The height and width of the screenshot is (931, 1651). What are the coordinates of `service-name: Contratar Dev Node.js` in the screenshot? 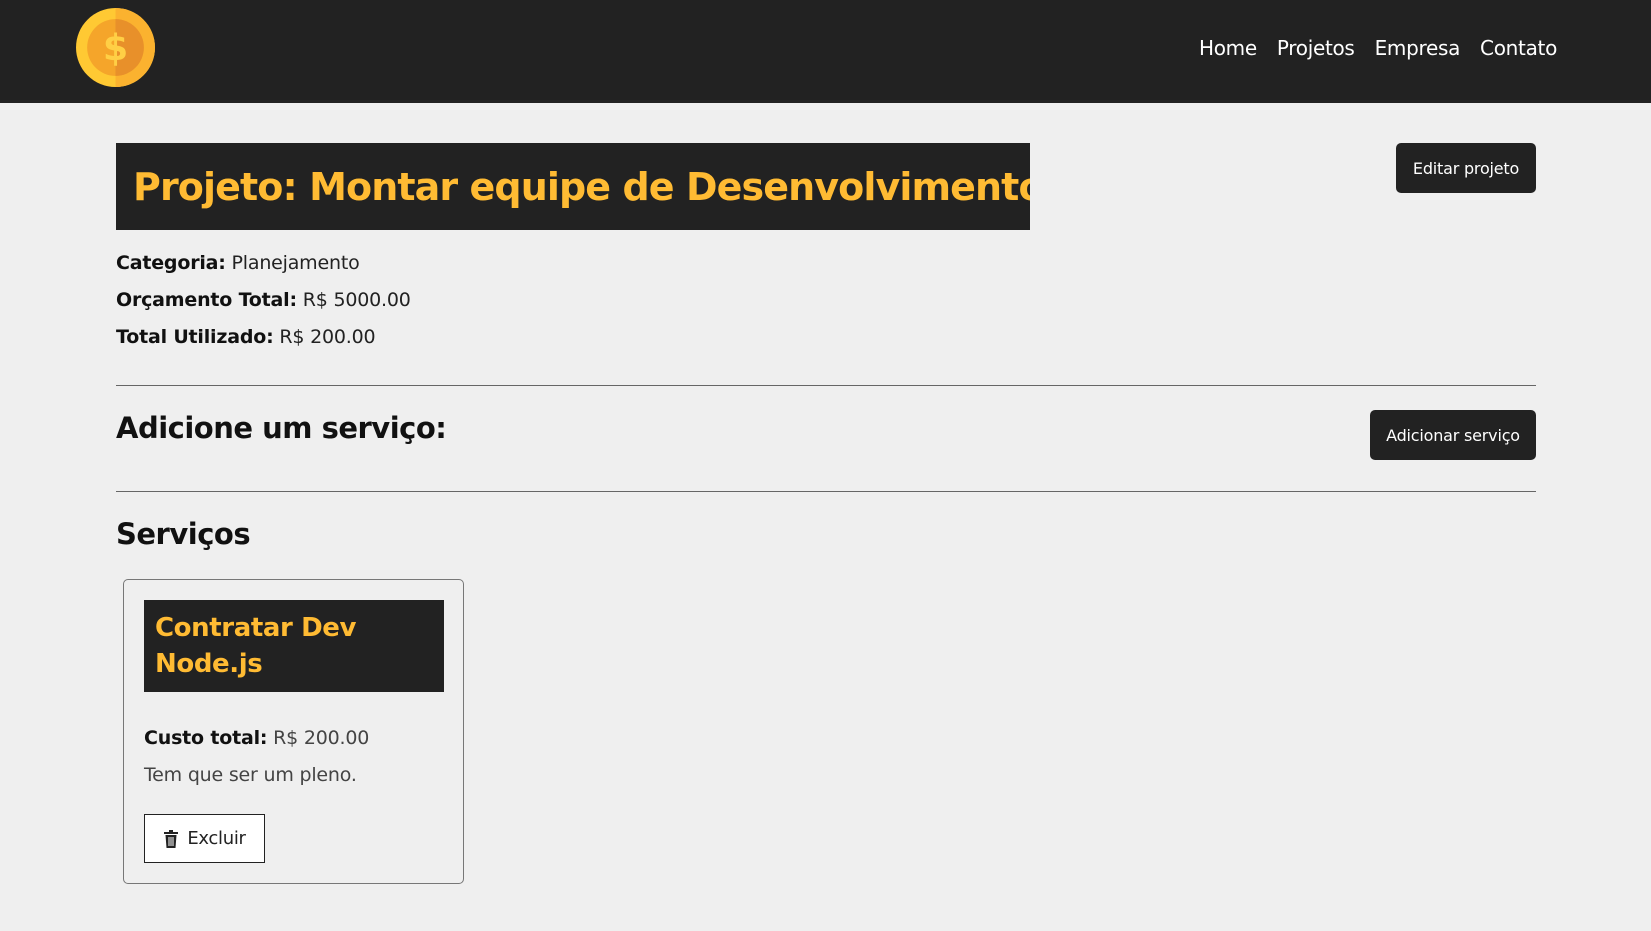 It's located at (294, 646).